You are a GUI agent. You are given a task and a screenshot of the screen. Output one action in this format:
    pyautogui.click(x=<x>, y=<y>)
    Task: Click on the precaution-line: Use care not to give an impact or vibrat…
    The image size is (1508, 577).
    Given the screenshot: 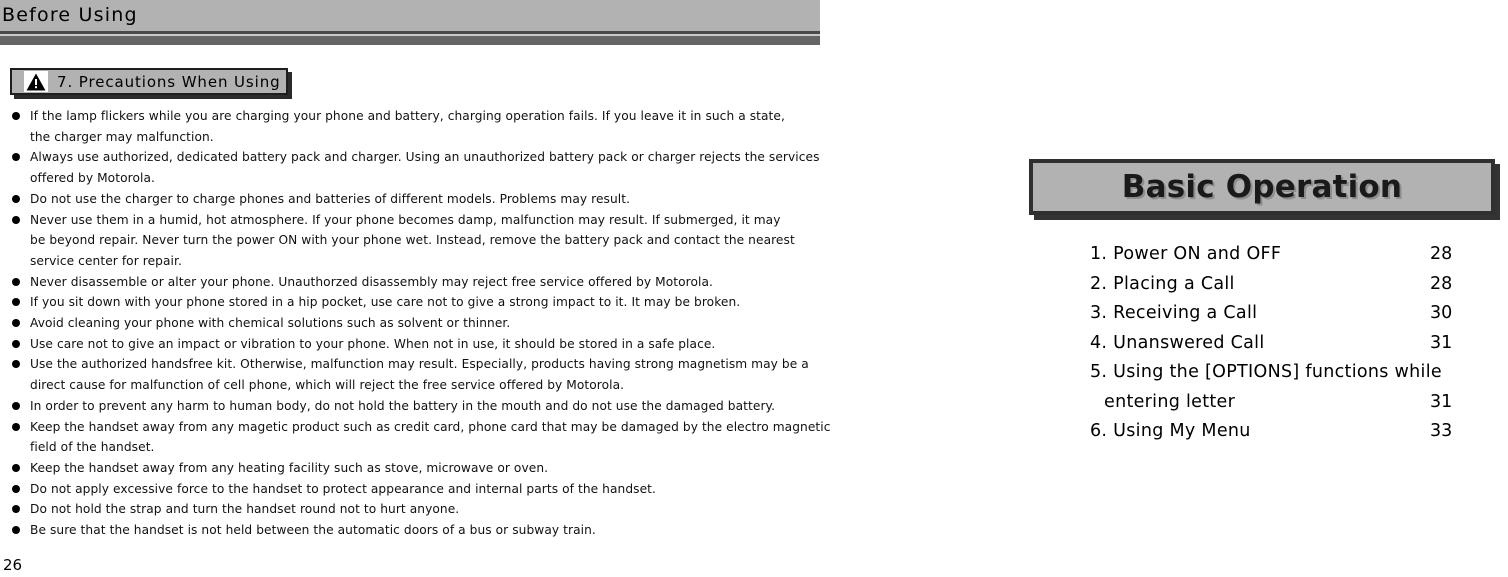 What is the action you would take?
    pyautogui.click(x=373, y=343)
    